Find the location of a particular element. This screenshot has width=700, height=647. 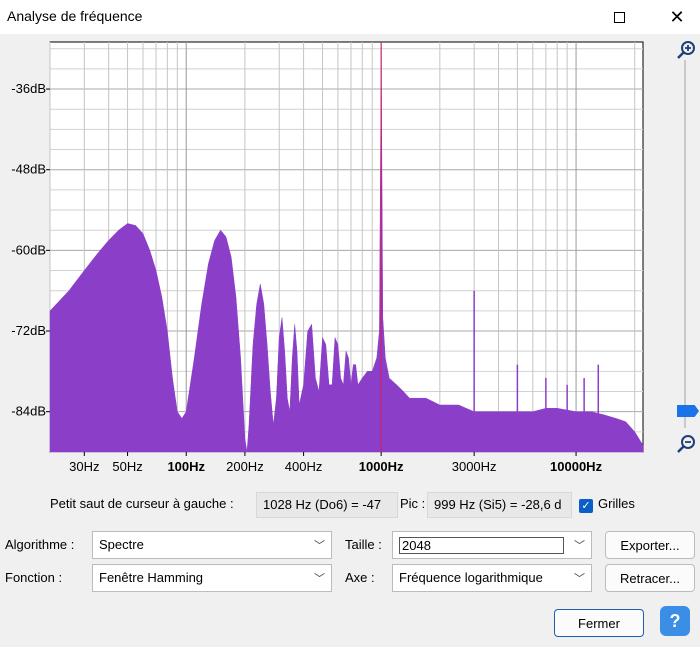

close-icon: ✕ is located at coordinates (677, 16).